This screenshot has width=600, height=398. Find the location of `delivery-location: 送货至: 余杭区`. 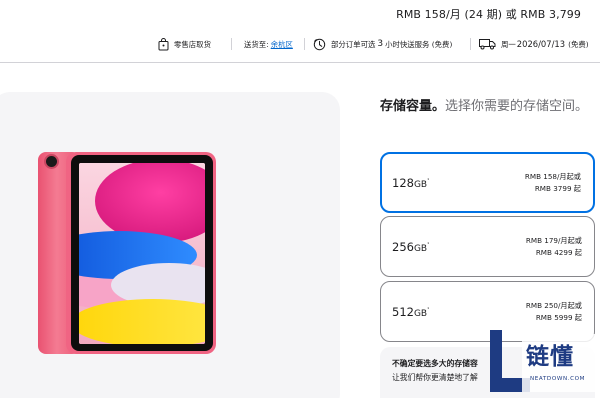

delivery-location: 送货至: 余杭区 is located at coordinates (268, 44).